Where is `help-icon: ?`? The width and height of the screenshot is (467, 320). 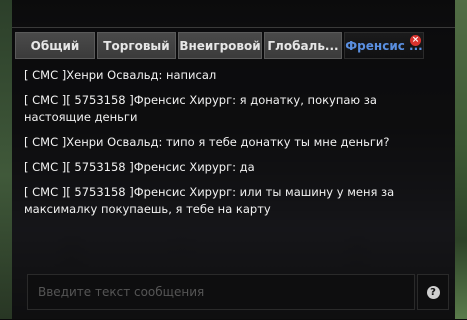 help-icon: ? is located at coordinates (433, 292).